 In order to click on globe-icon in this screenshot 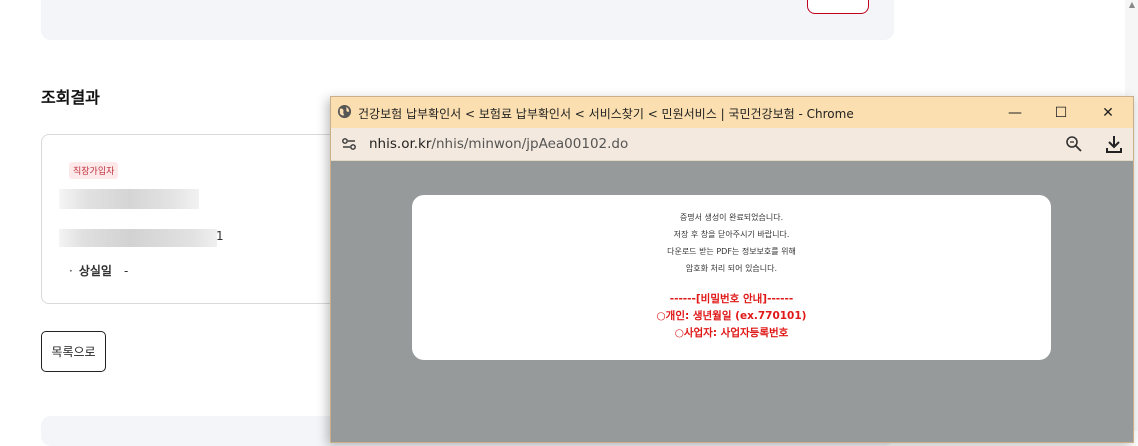, I will do `click(344, 111)`.